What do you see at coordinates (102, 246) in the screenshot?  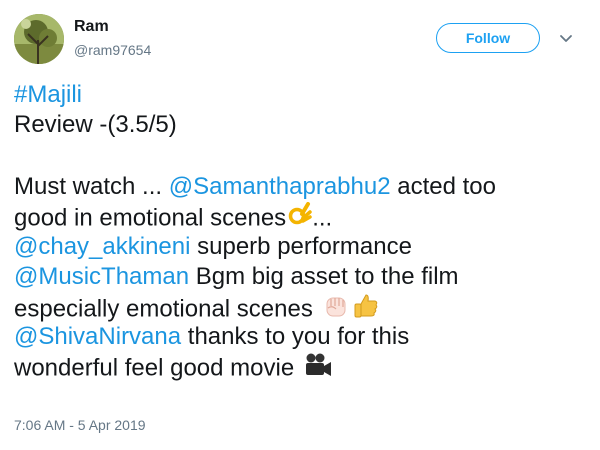 I see `mention-chay-akkineni: @chay_akkineni` at bounding box center [102, 246].